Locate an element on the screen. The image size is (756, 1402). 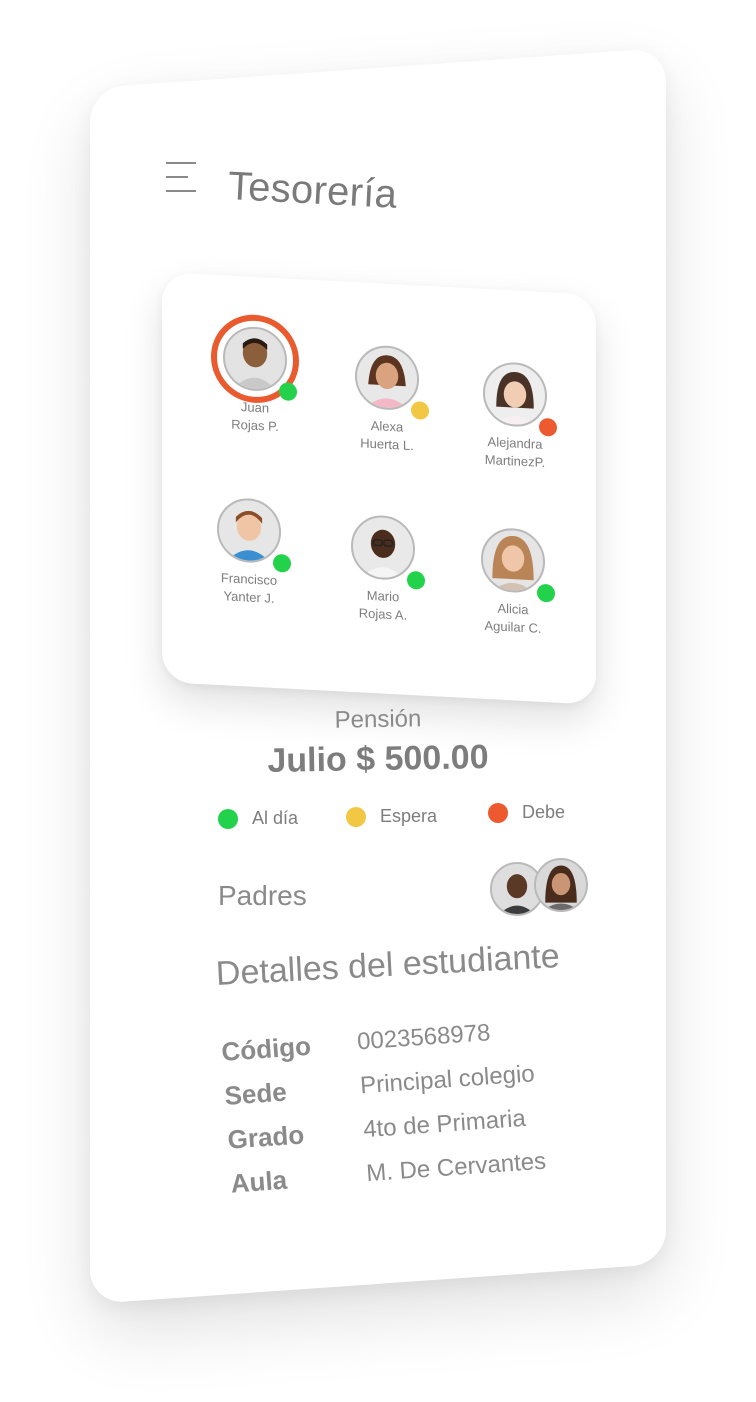
student-alicia: Alicia Aguilar C. is located at coordinates (513, 582).